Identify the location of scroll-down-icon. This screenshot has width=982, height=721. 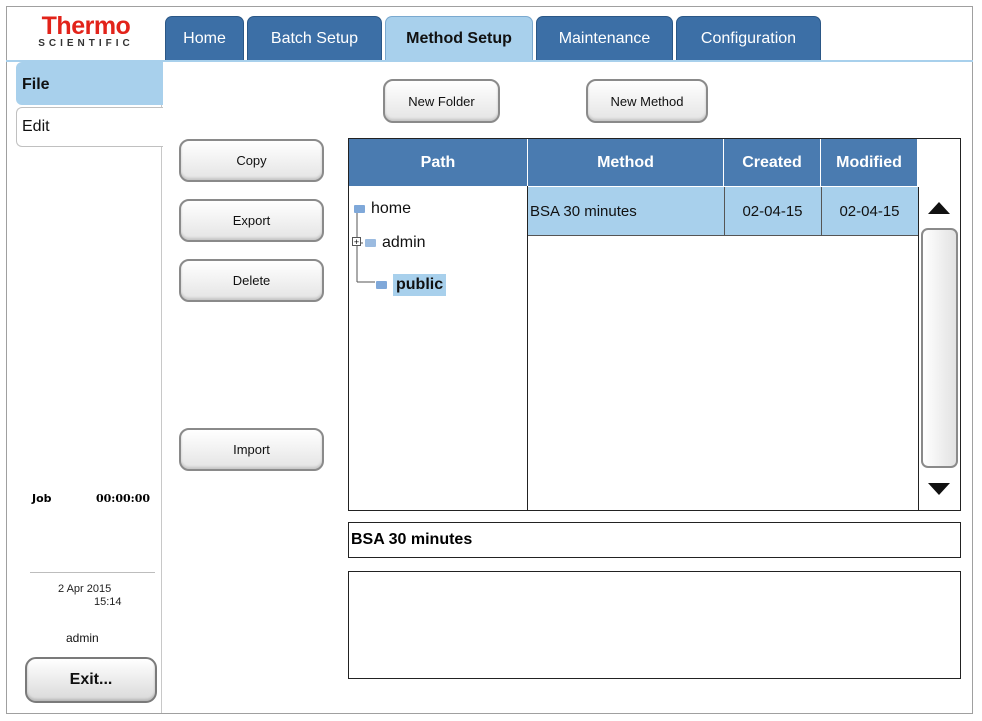
(939, 489).